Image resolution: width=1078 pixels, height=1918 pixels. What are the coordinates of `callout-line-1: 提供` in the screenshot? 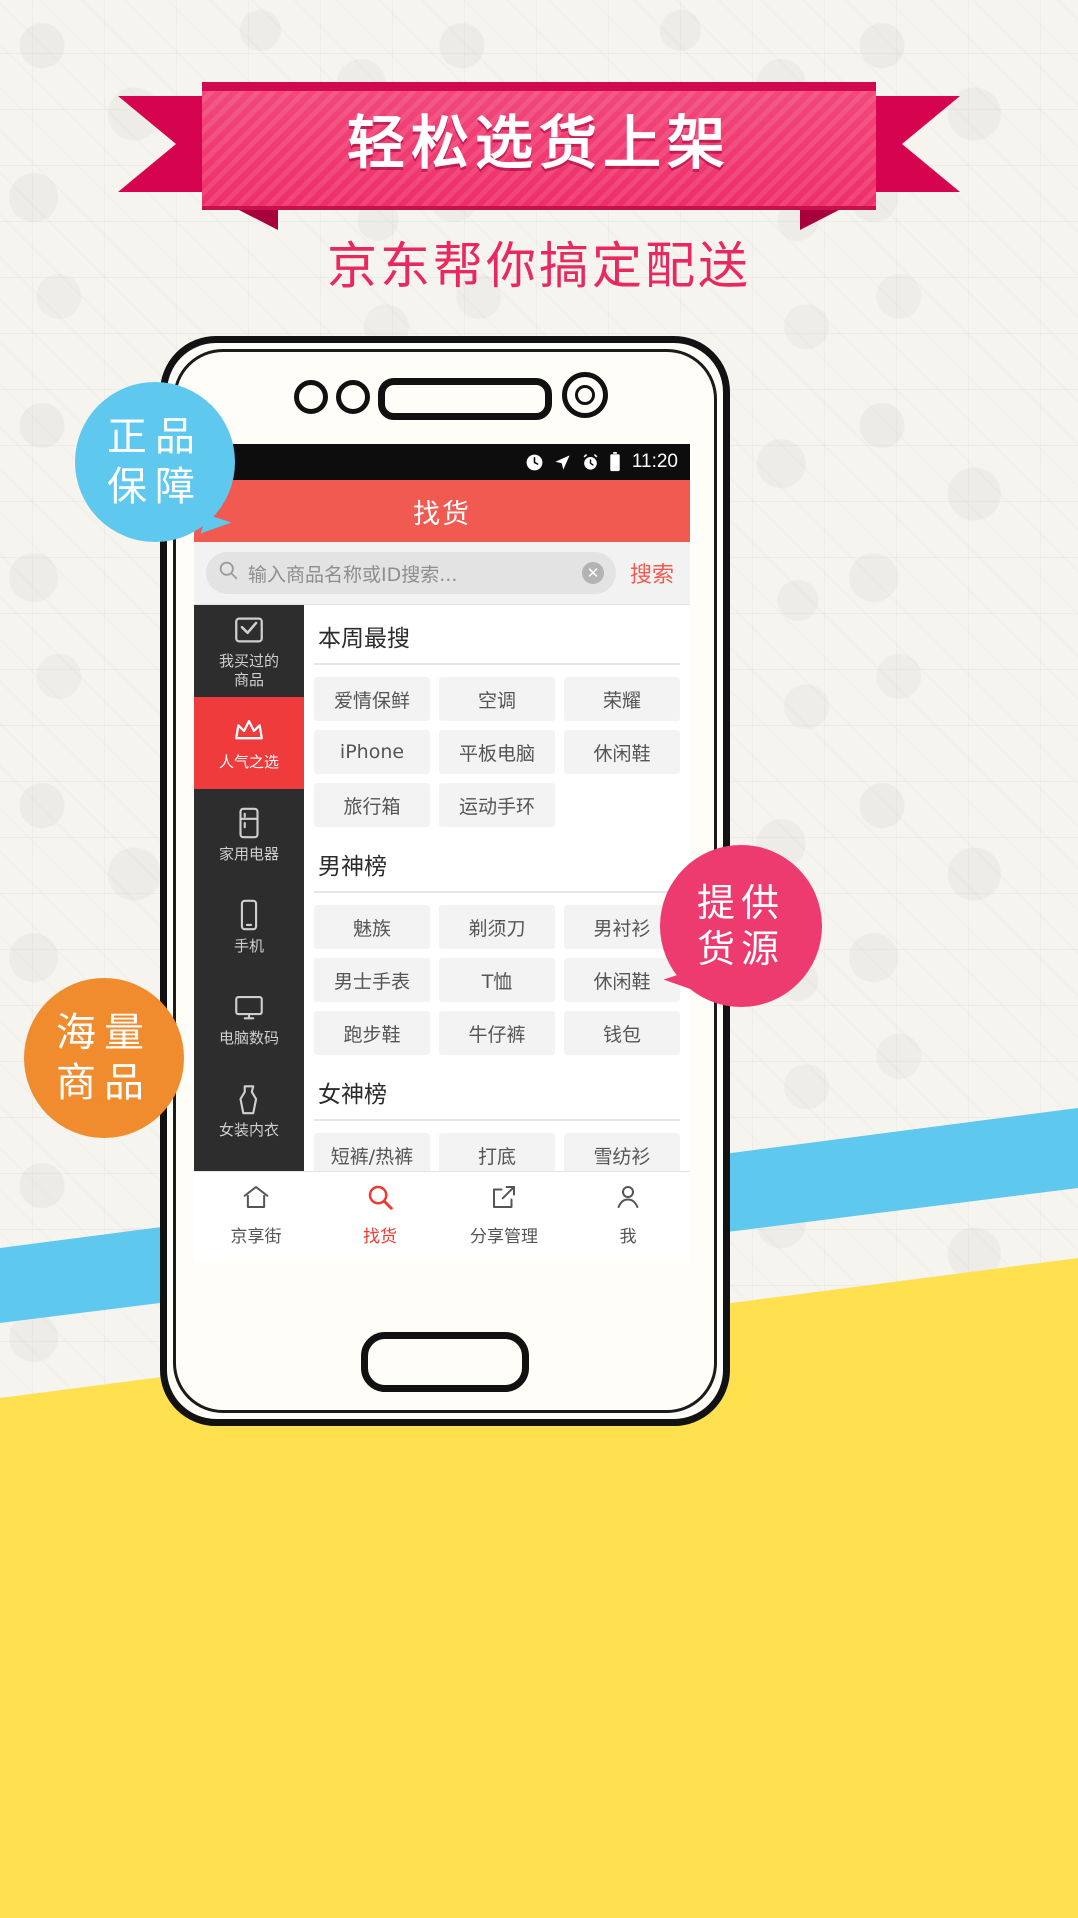 It's located at (740, 903).